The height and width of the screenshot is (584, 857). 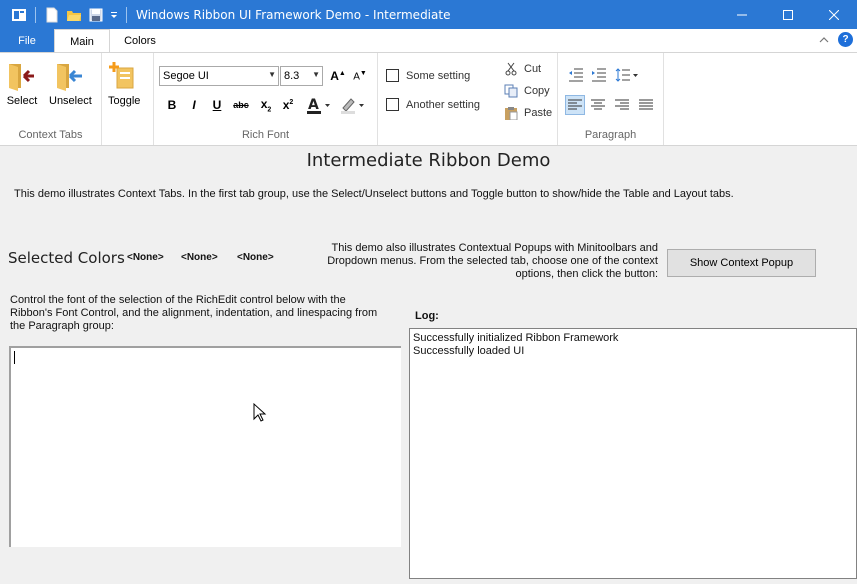 I want to click on open-folder-icon, so click(x=74, y=15).